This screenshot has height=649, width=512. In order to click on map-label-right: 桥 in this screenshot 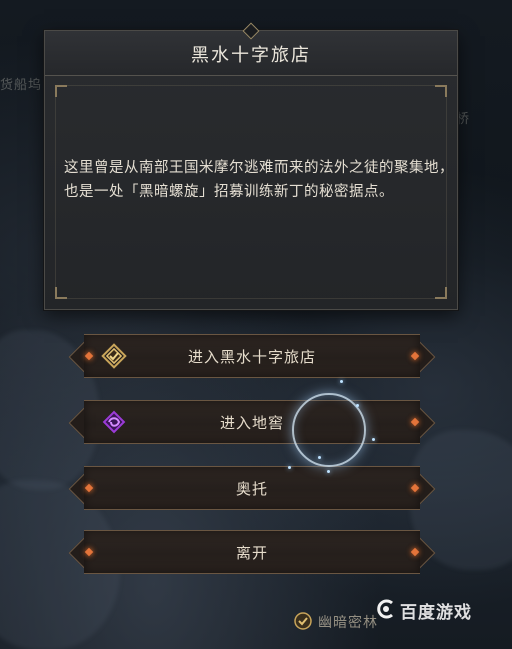, I will do `click(463, 119)`.